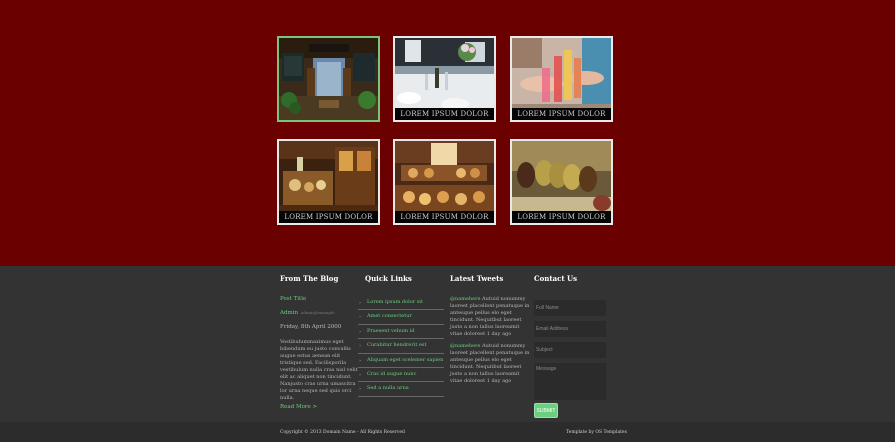 Image resolution: width=895 pixels, height=442 pixels. I want to click on post-date: Friday, 8th April 2000, so click(311, 327).